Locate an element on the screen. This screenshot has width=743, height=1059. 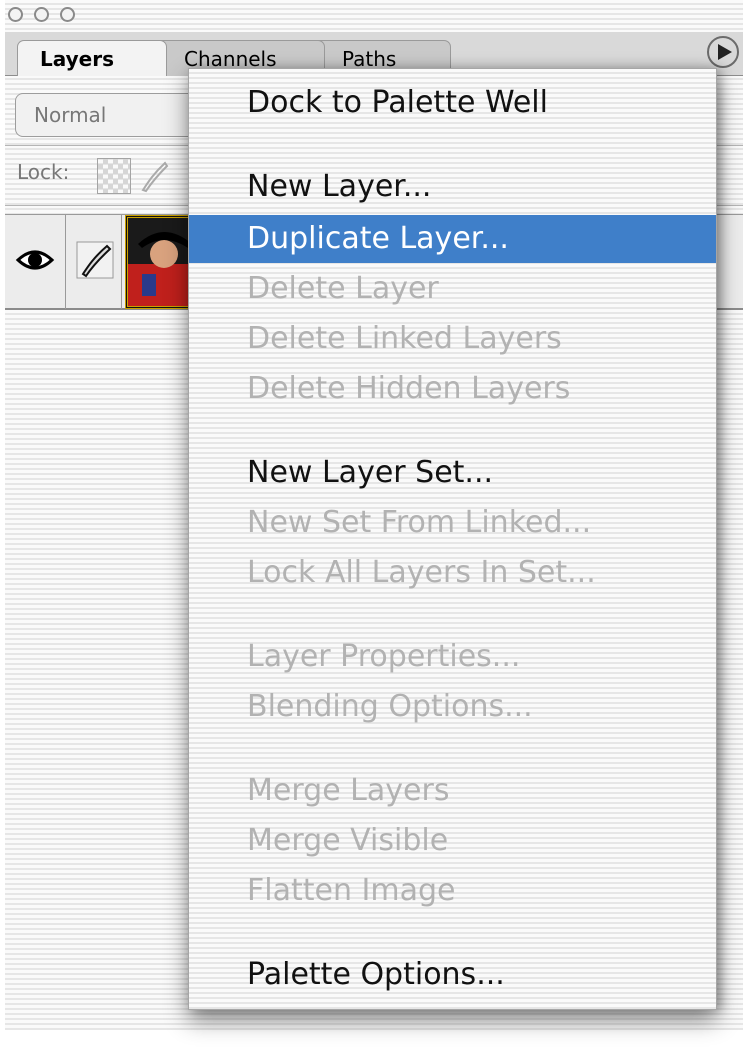
menu-item-delete-linked-layers: Delete Linked Layers is located at coordinates (452, 339).